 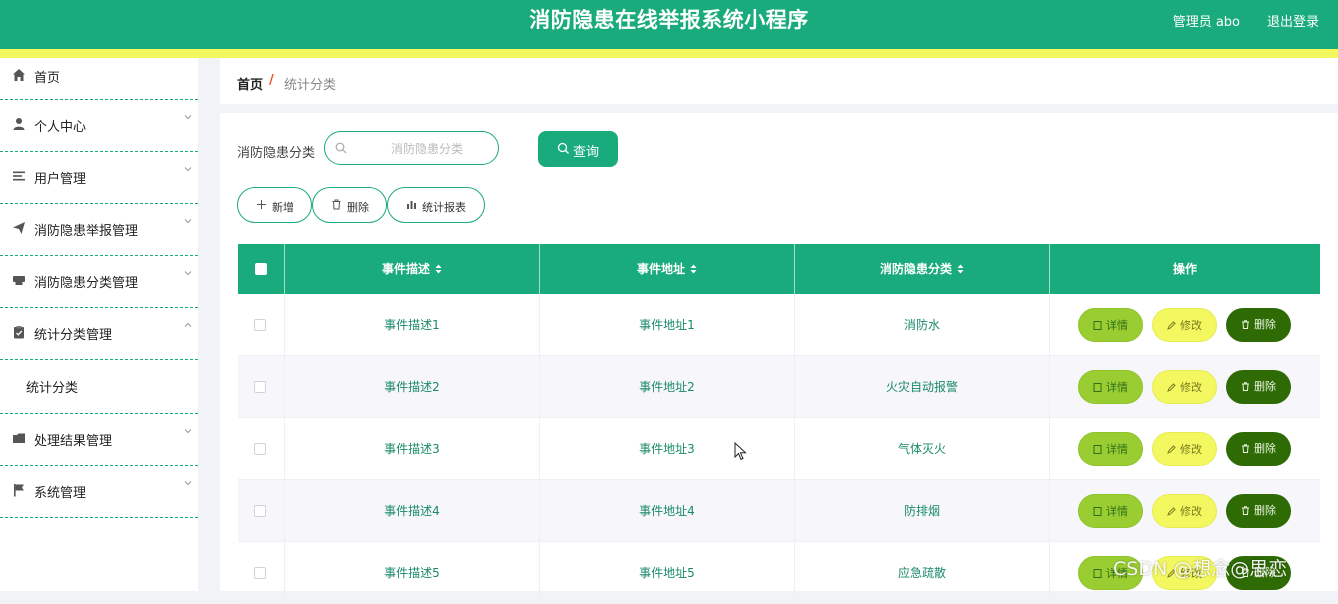 I want to click on query-button: 查询, so click(x=578, y=149).